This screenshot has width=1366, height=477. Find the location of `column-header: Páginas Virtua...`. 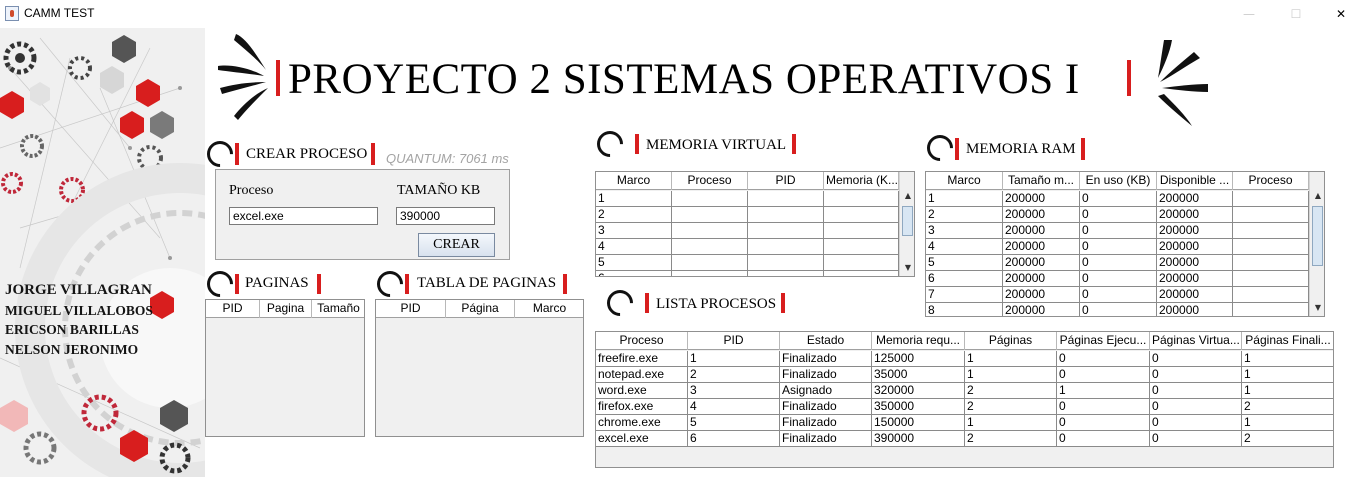

column-header: Páginas Virtua... is located at coordinates (1196, 341).